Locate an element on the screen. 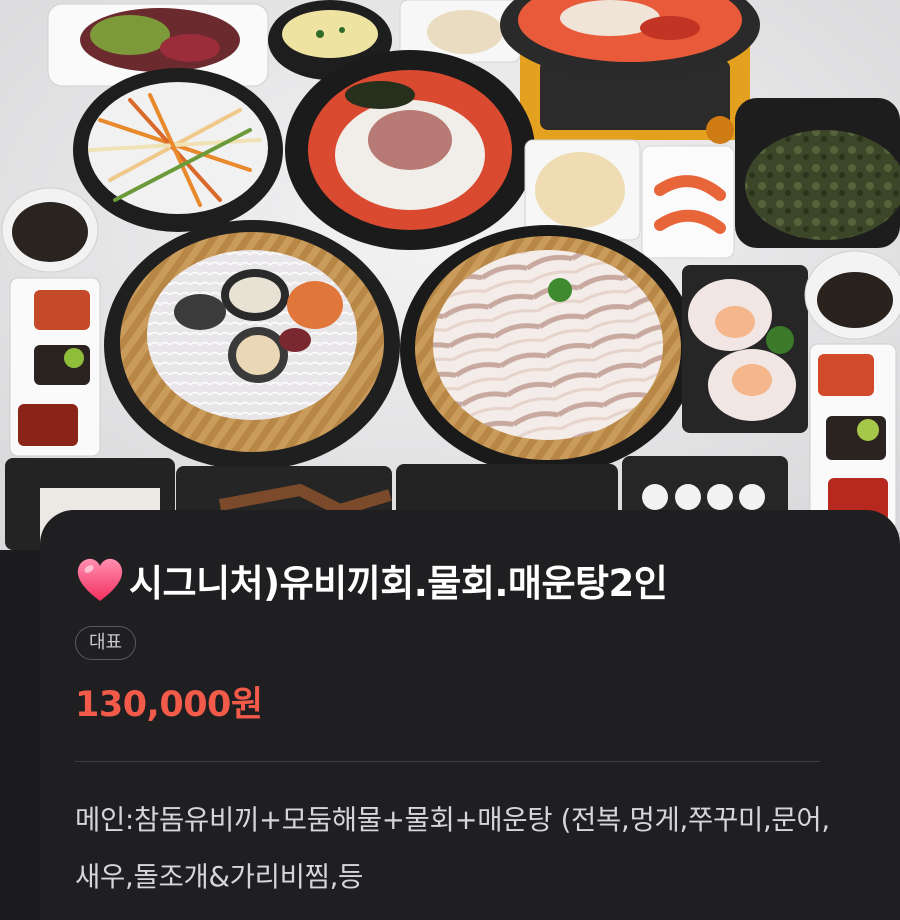  representative-badge: 대표 is located at coordinates (106, 643).